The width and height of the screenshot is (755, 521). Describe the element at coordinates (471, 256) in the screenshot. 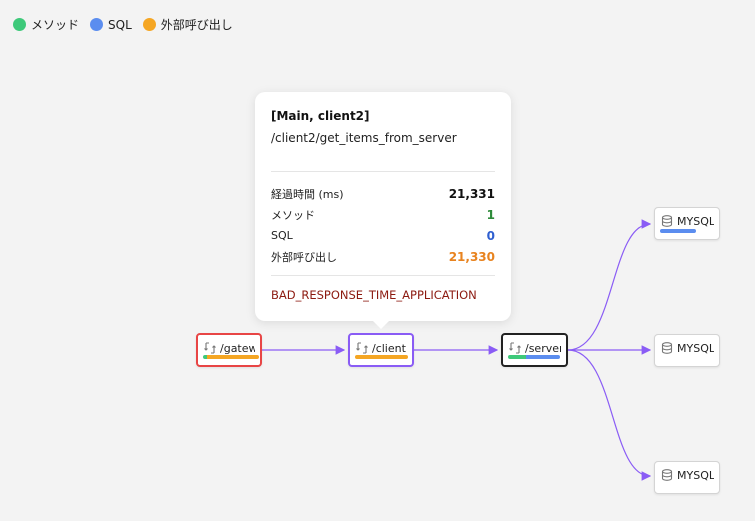

I see `tooltip-row-value: 21,330` at that location.